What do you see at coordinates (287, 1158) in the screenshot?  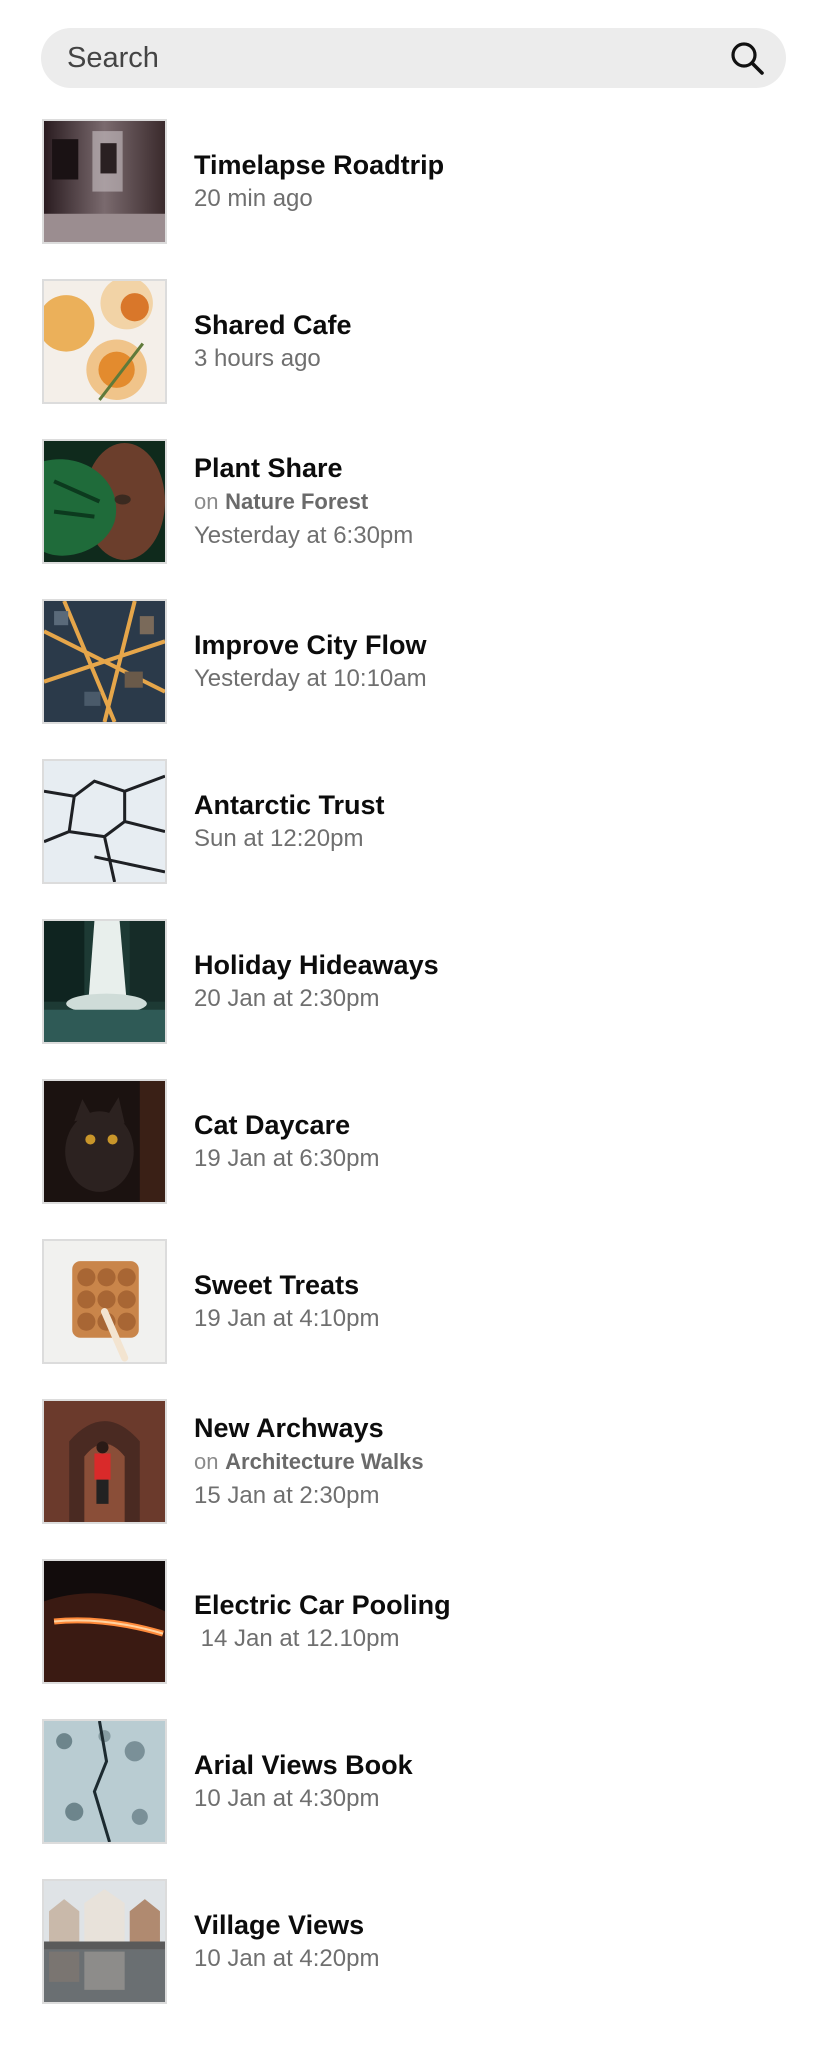 I see `item-timestamp: 19 Jan at 6:30pm` at bounding box center [287, 1158].